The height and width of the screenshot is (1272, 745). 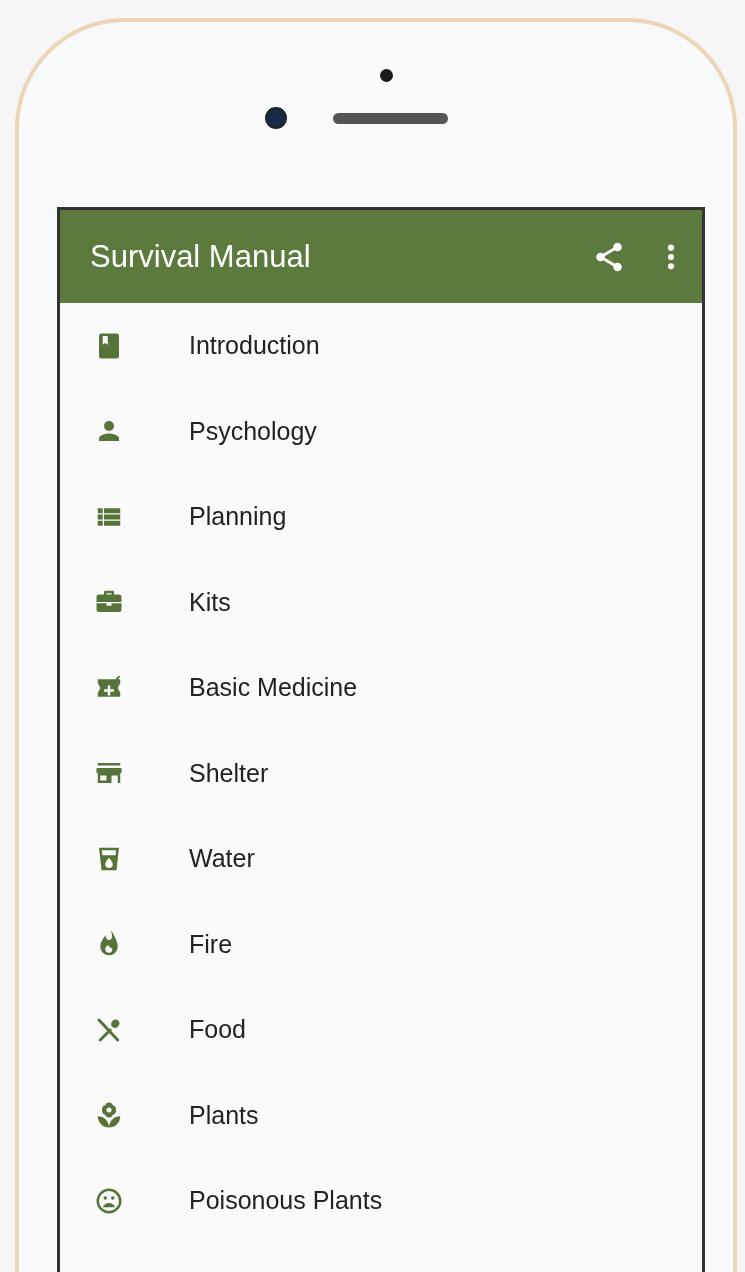 I want to click on menu-item: Food, so click(x=381, y=1030).